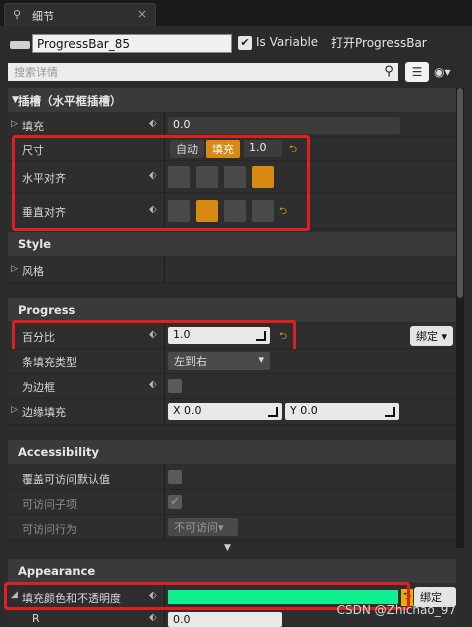 Image resolution: width=472 pixels, height=627 pixels. Describe the element at coordinates (80, 14) in the screenshot. I see `tab-details: ⚲ 细节 ×` at that location.